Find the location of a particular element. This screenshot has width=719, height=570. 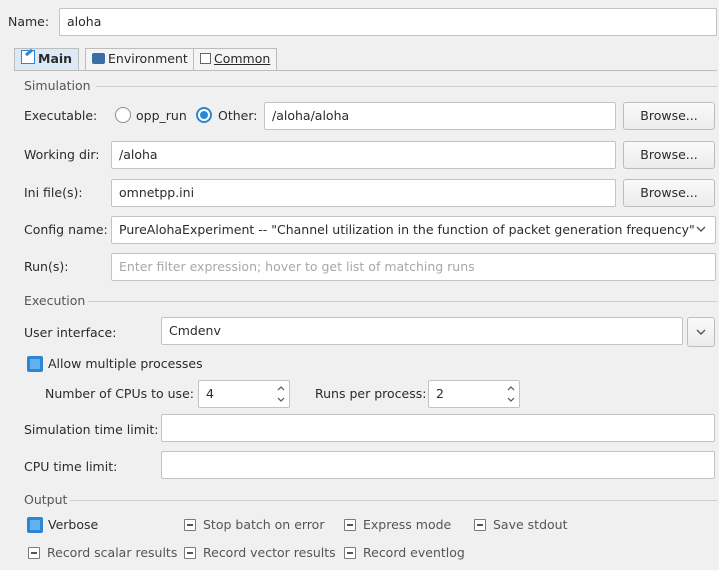

execution-group-title: Execution is located at coordinates (55, 300).